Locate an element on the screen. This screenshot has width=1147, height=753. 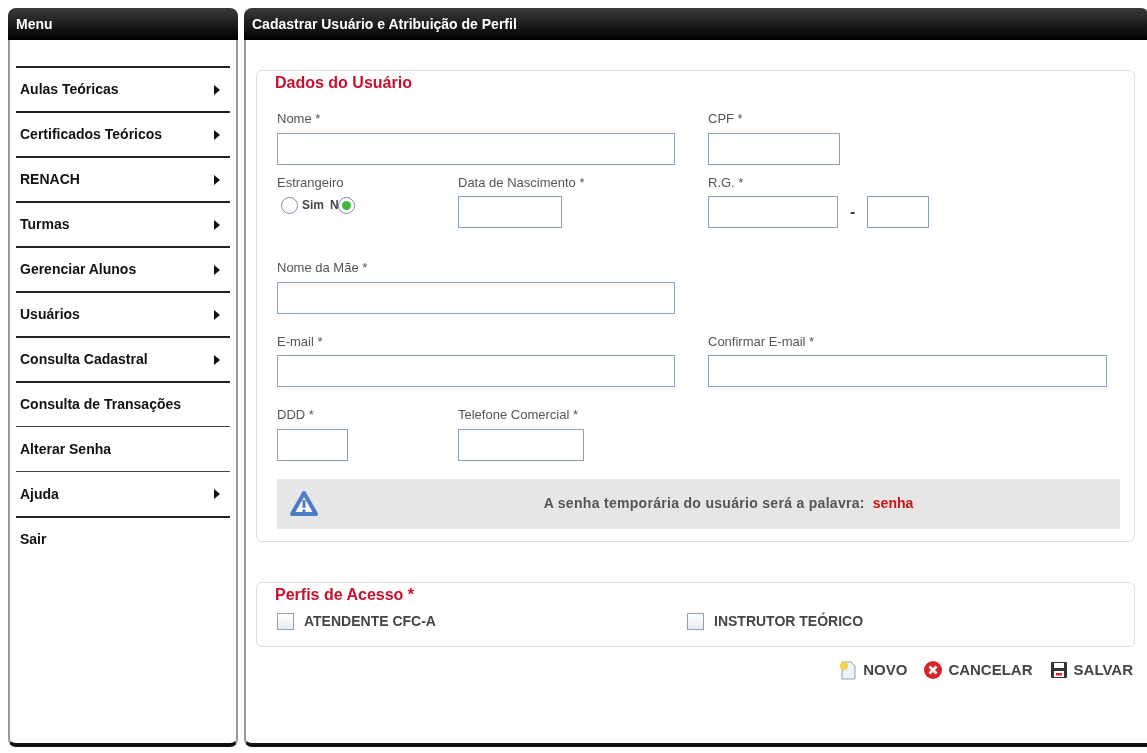
menu-item: Gerenciar Alunos is located at coordinates (123, 268).